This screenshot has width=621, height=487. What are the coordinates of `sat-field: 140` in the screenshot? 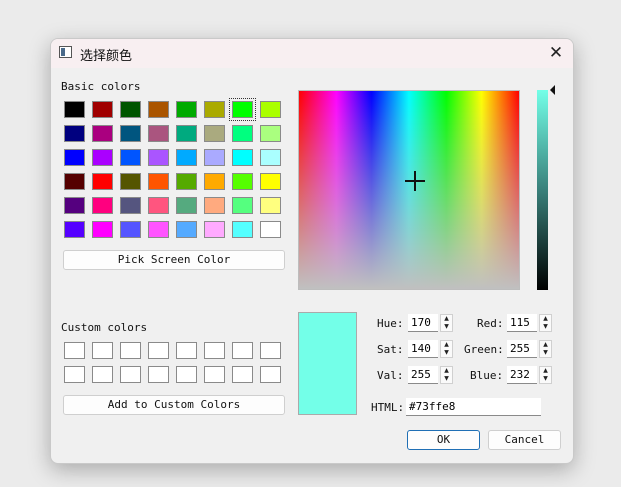 It's located at (423, 349).